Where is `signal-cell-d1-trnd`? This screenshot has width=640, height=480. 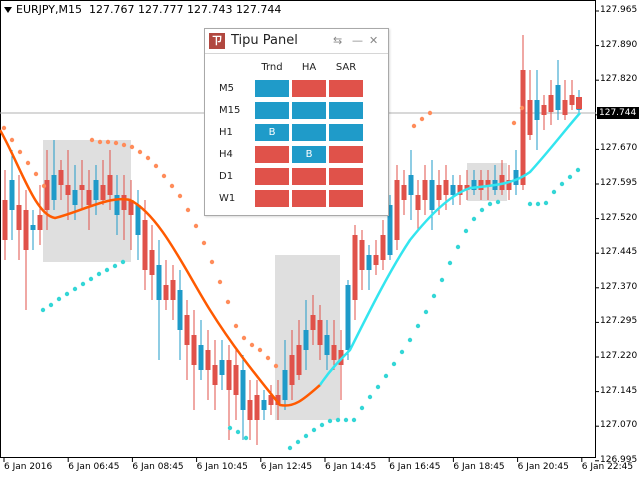 signal-cell-d1-trnd is located at coordinates (272, 176).